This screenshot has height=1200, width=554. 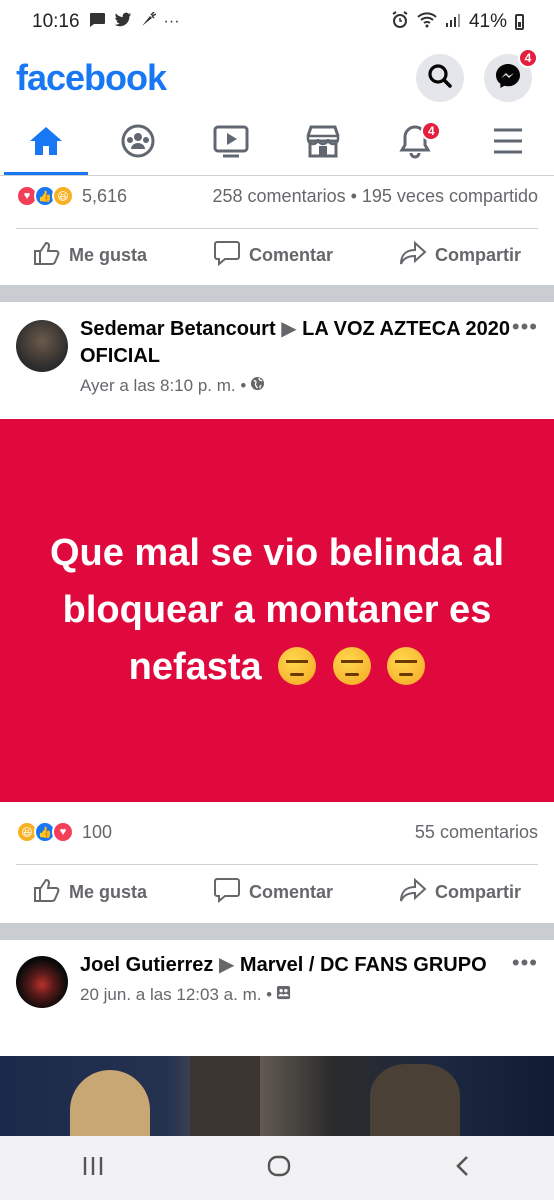 What do you see at coordinates (476, 832) in the screenshot?
I see `comments-count: 55 comentarios` at bounding box center [476, 832].